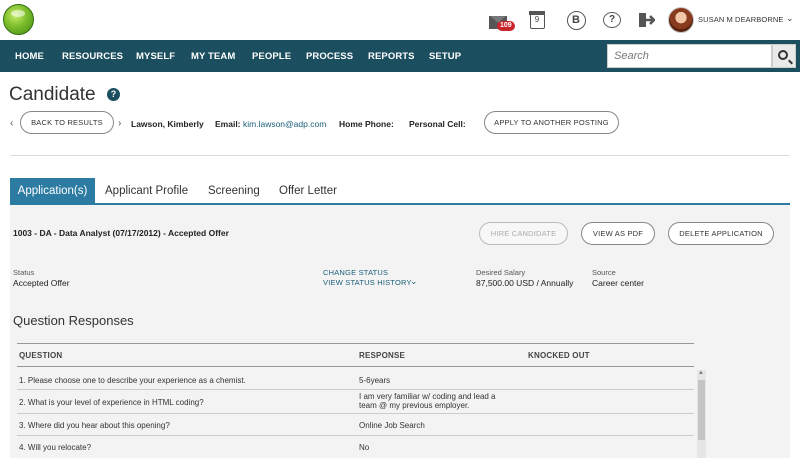 The height and width of the screenshot is (458, 800). I want to click on divider, so click(400, 155).